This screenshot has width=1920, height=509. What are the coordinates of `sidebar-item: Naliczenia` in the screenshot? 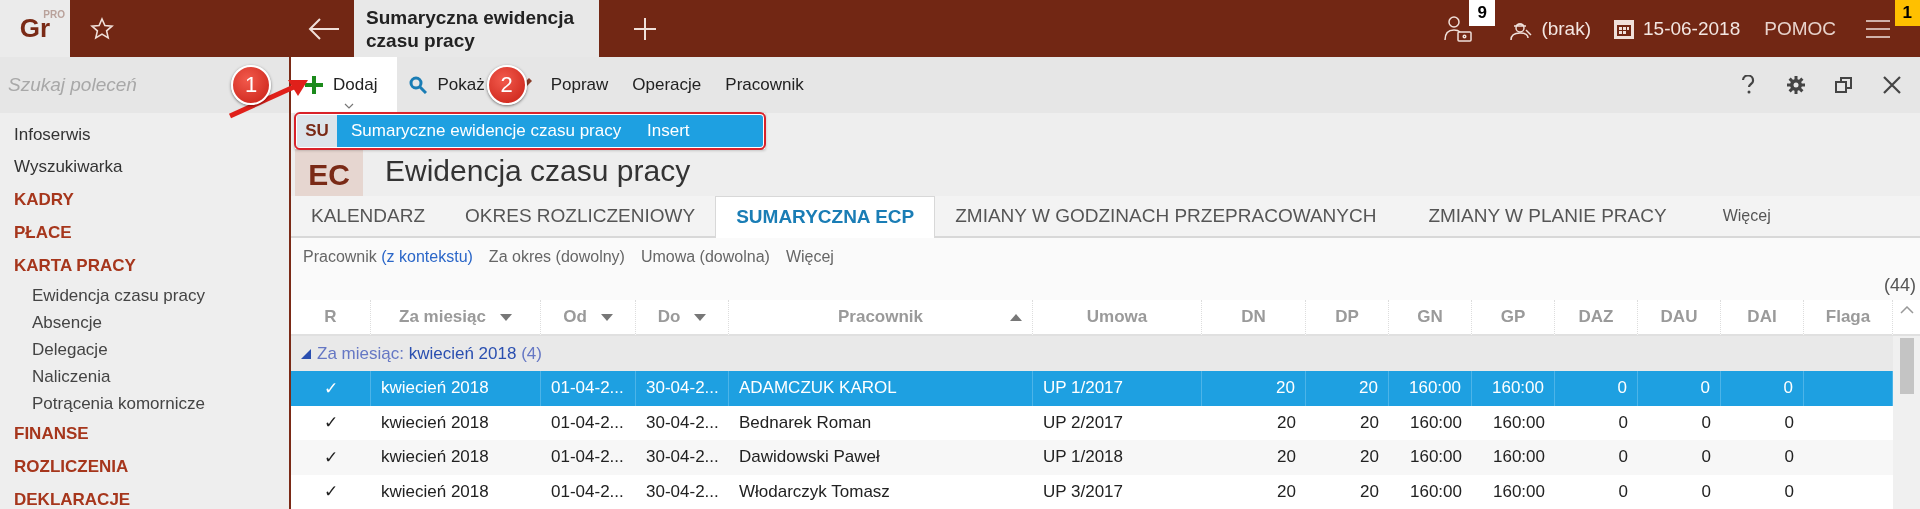 It's located at (55, 376).